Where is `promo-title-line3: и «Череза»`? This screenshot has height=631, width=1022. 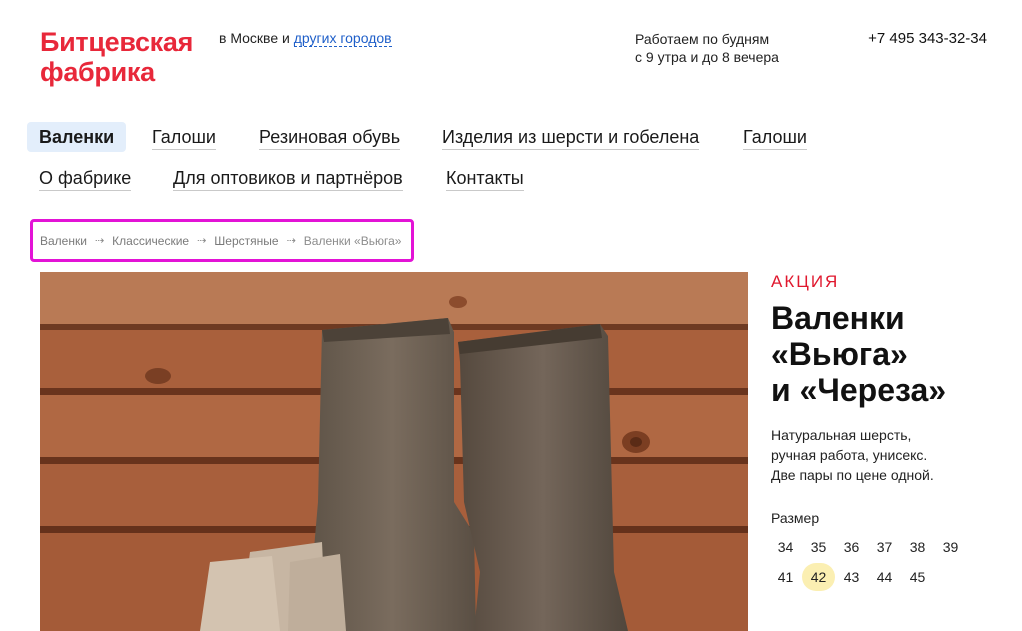 promo-title-line3: и «Череза» is located at coordinates (859, 390).